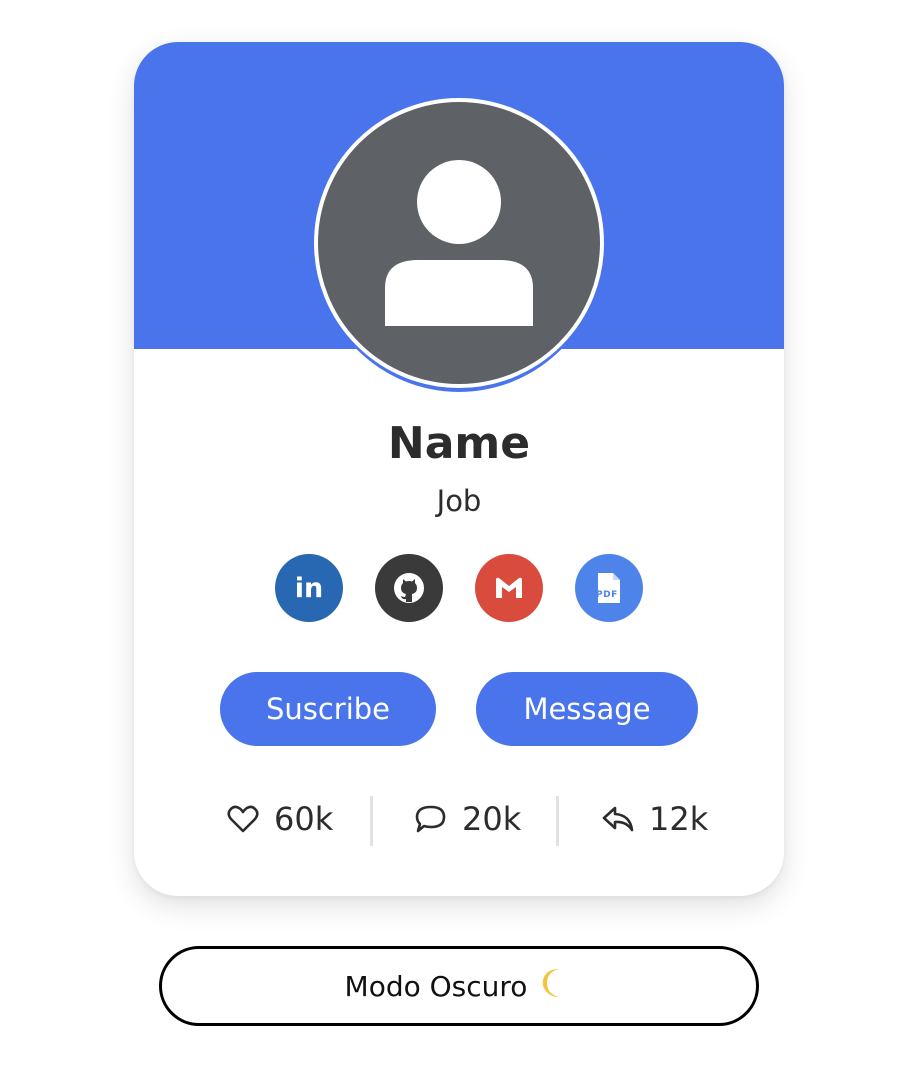  Describe the element at coordinates (243, 819) in the screenshot. I see `heart-icon` at that location.